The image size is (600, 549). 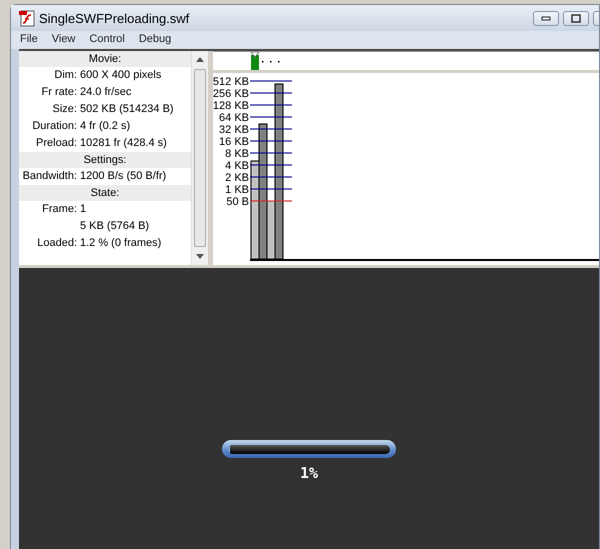 I want to click on scroll-up-icon, so click(x=200, y=59).